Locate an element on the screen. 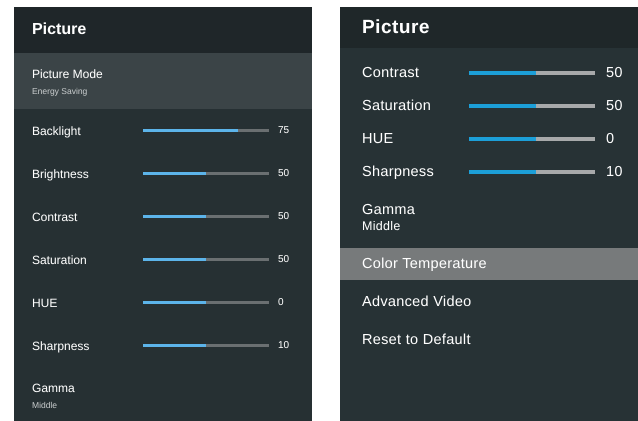 This screenshot has width=638, height=421. menu-item: Reset to Default is located at coordinates (489, 340).